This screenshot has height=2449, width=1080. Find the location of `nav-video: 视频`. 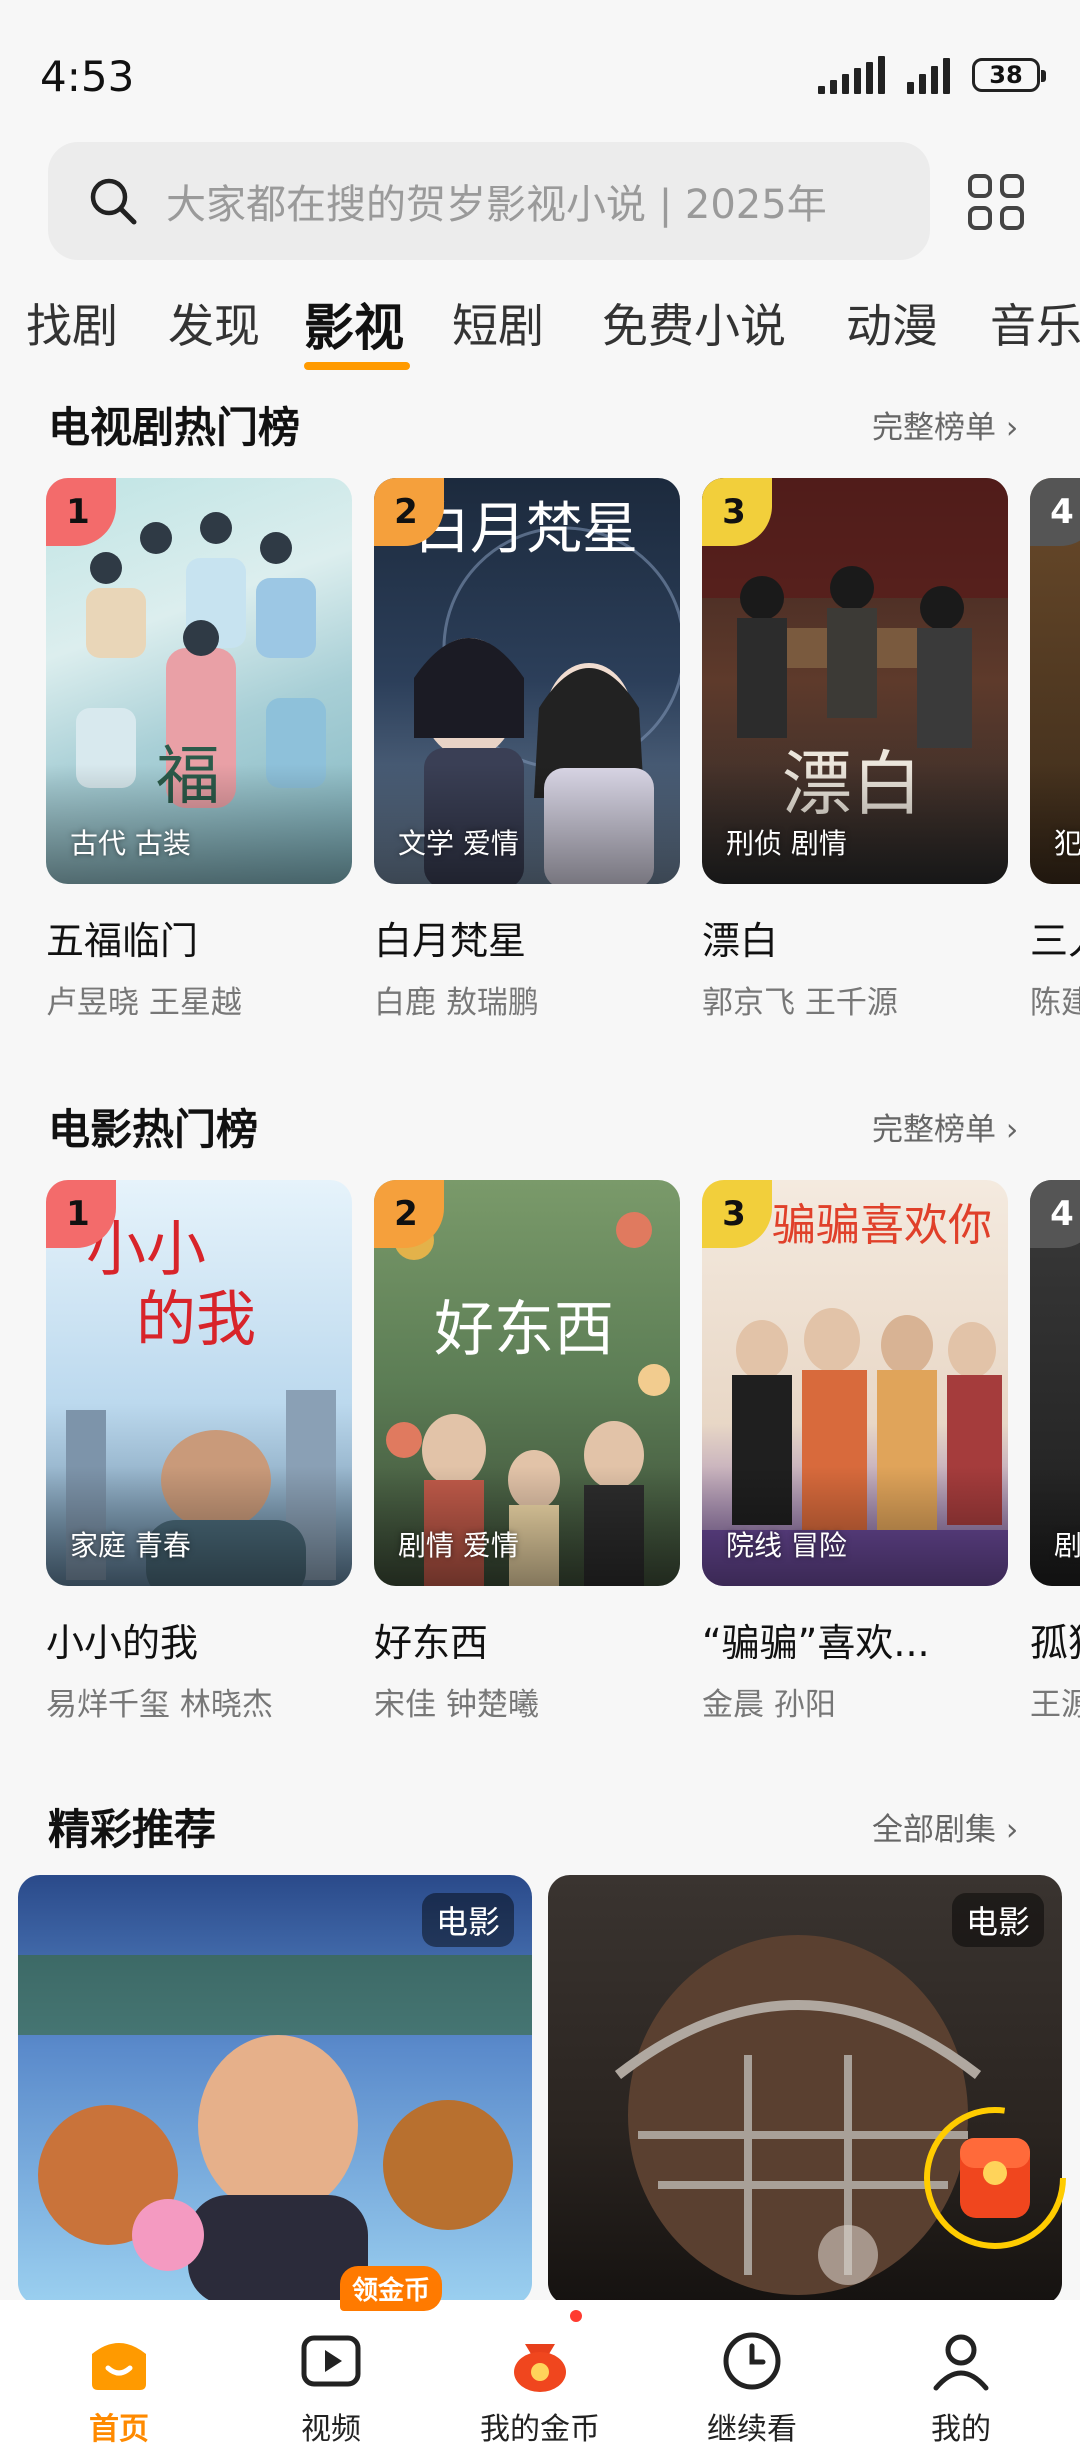

nav-video: 视频 is located at coordinates (331, 2374).